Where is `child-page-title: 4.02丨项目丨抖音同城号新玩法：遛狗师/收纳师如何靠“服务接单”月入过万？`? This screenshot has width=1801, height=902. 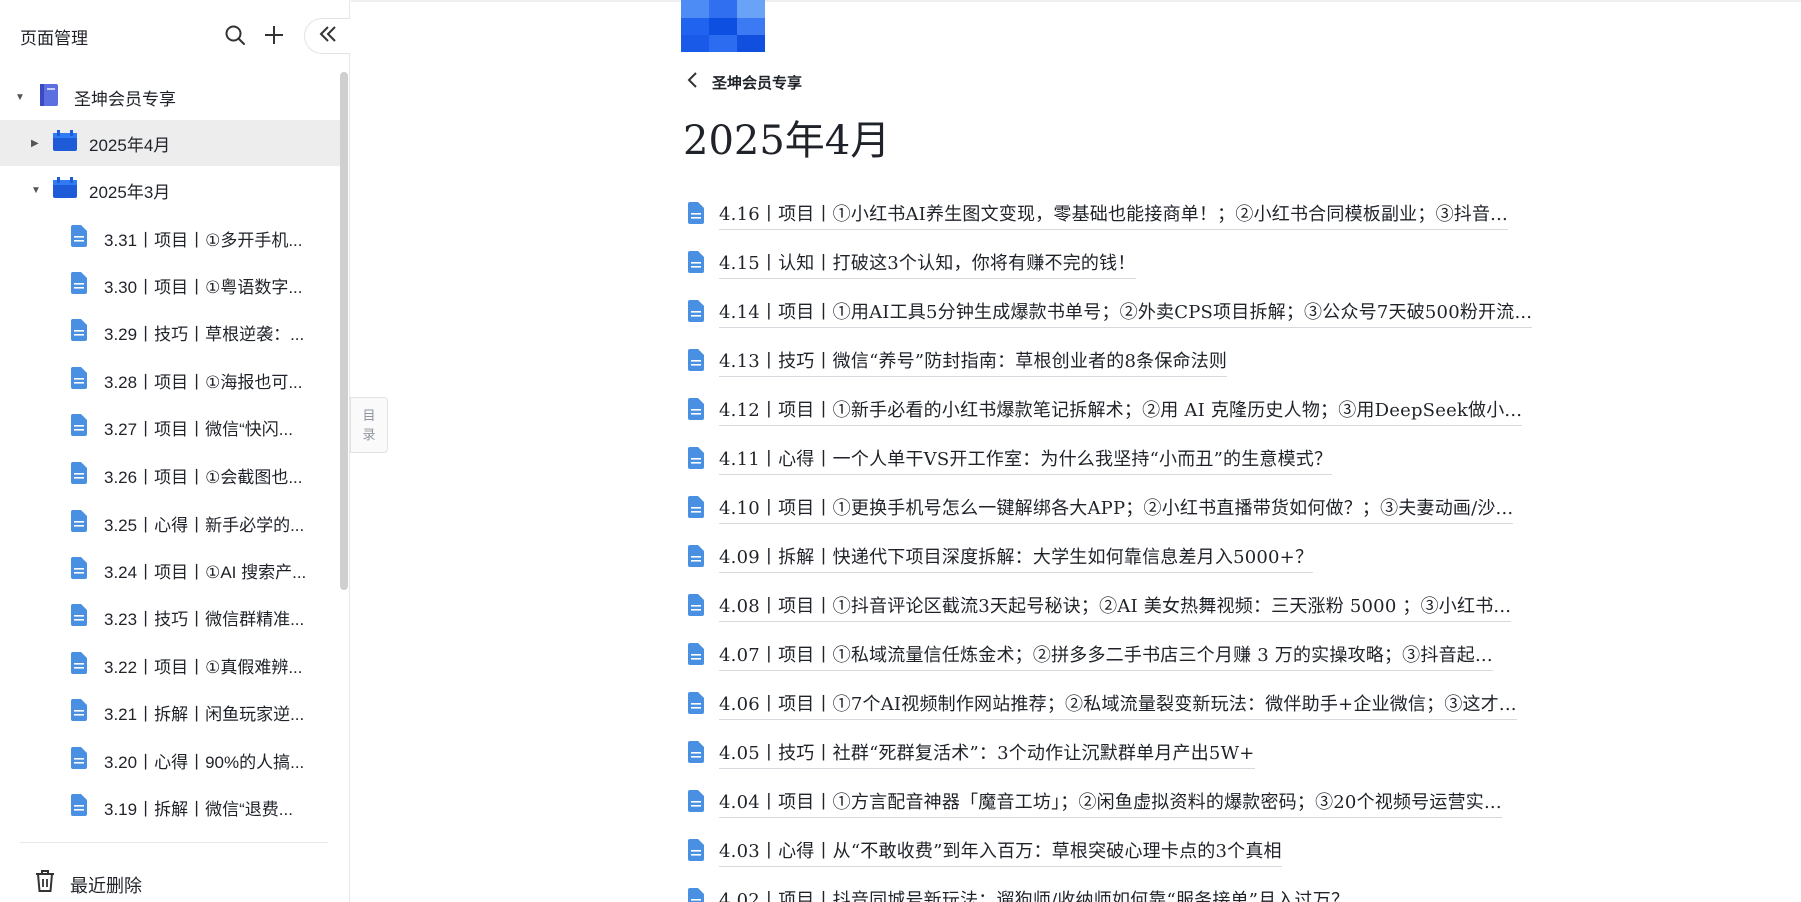
child-page-title: 4.02丨项目丨抖音同城号新玩法：遛狗师/收纳师如何靠“服务接单”月入过万？ is located at coordinates (1034, 894).